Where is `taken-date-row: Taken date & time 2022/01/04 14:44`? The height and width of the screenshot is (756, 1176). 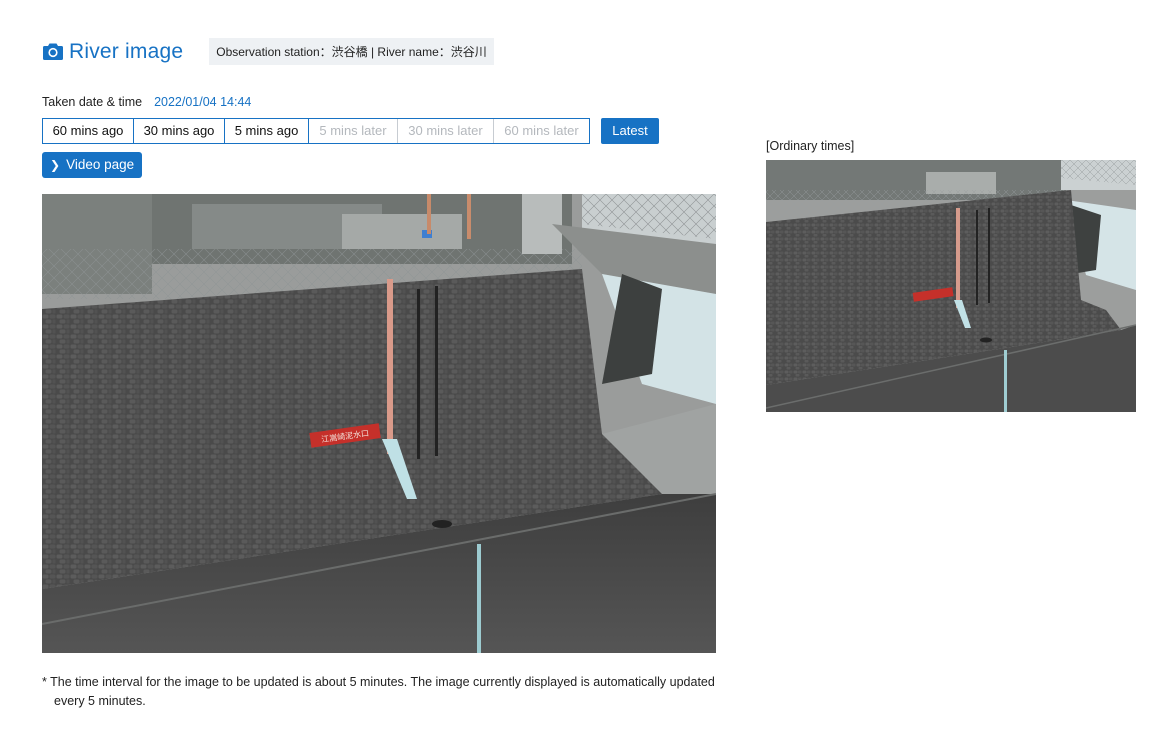 taken-date-row: Taken date & time 2022/01/04 14:44 is located at coordinates (146, 102).